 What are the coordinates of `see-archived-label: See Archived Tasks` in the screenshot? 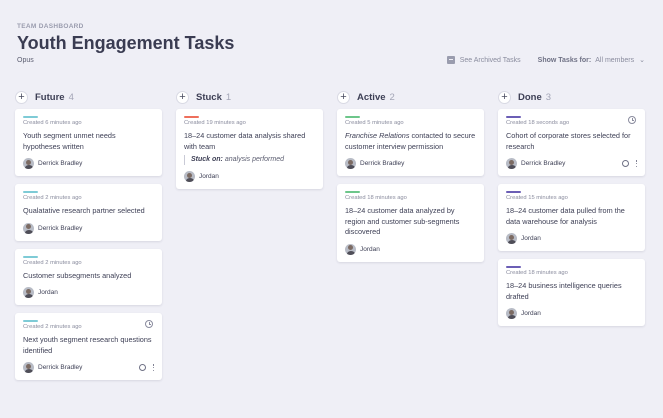 It's located at (490, 60).